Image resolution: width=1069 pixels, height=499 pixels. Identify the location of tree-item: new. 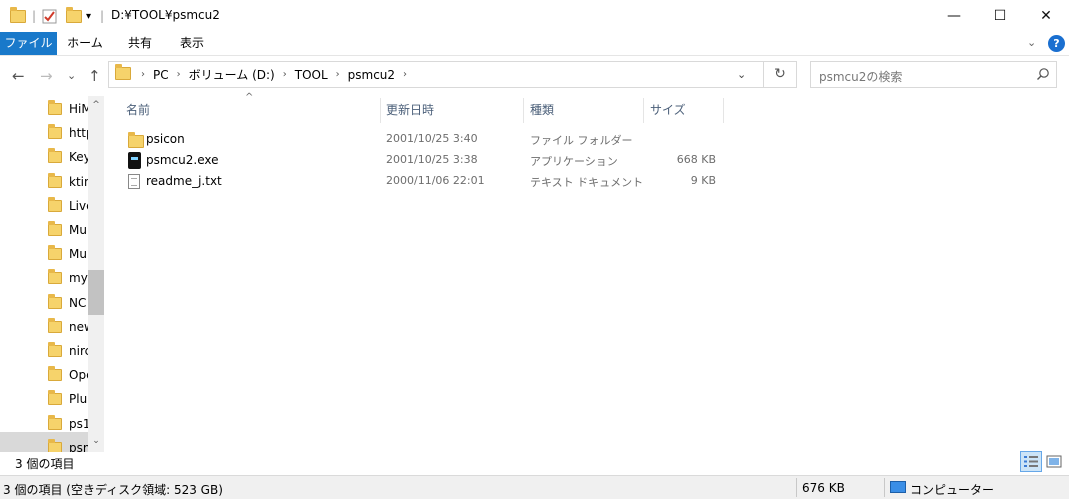
(68, 327).